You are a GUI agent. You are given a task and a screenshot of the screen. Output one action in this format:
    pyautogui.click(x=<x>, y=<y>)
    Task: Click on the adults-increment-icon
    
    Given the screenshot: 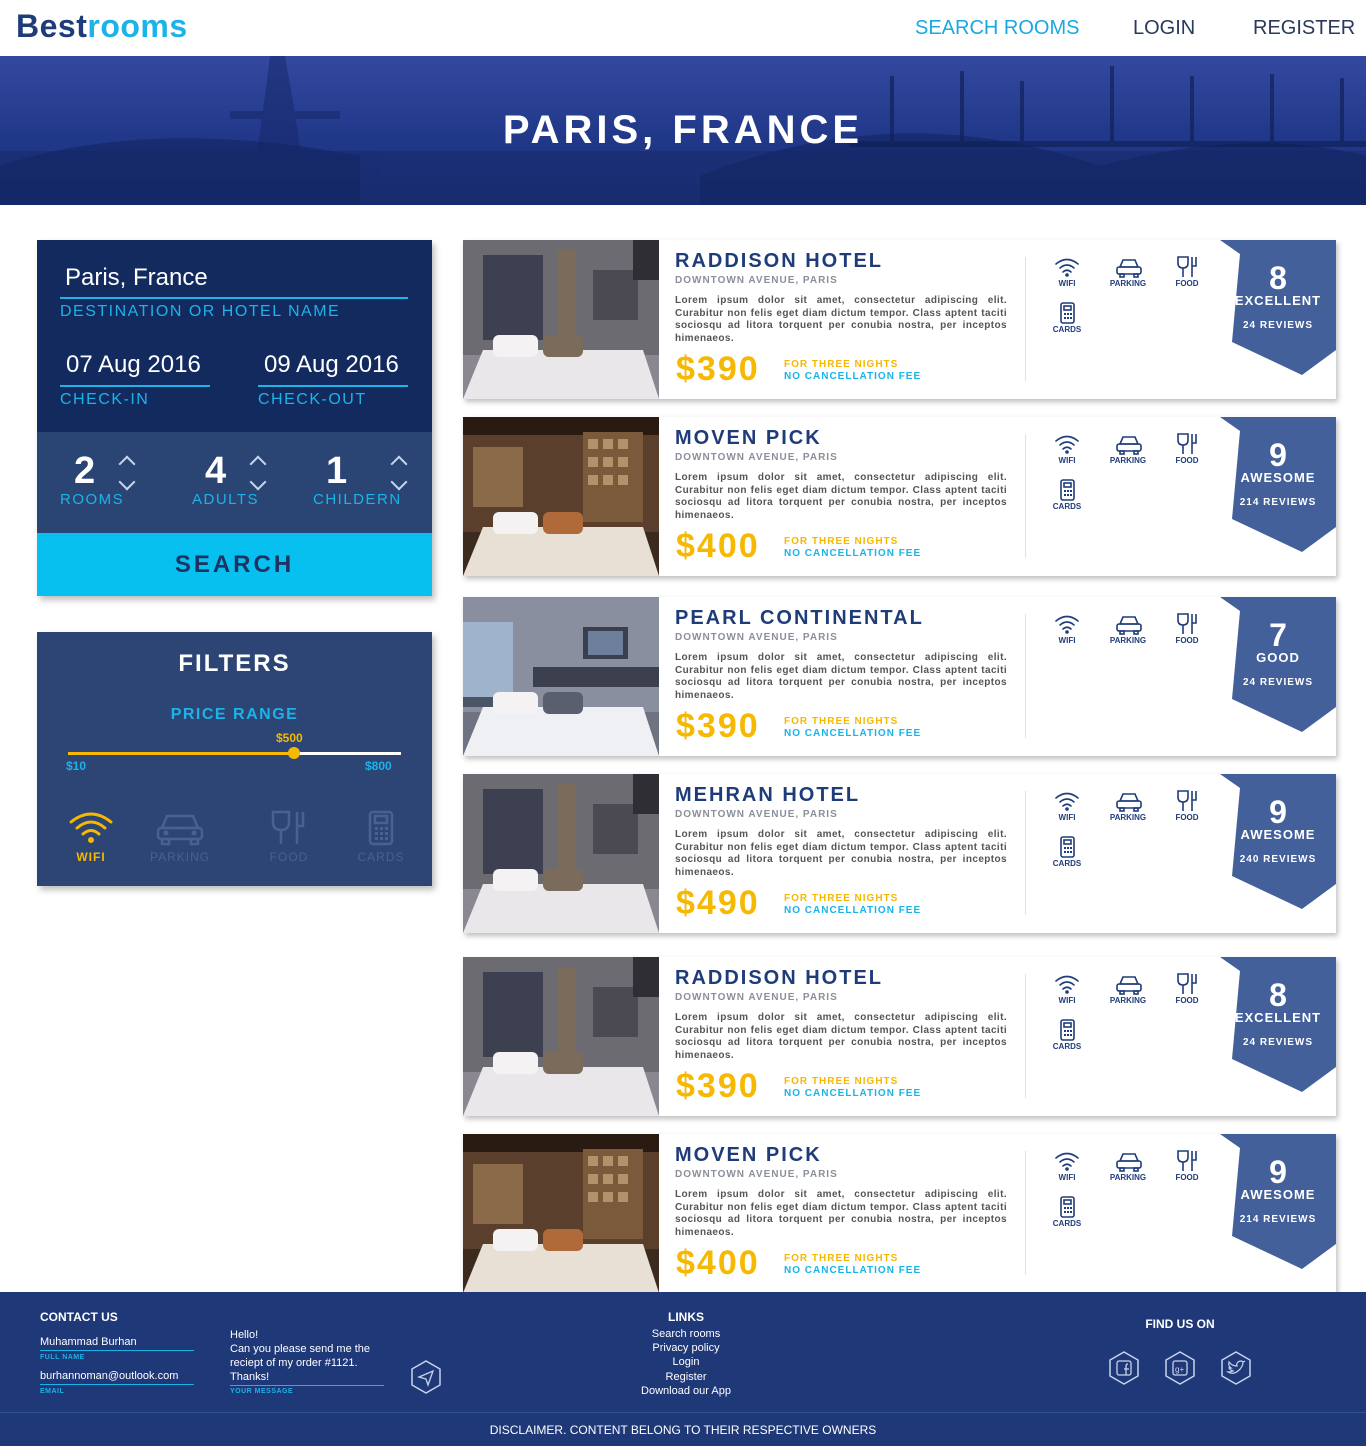 What is the action you would take?
    pyautogui.click(x=258, y=464)
    